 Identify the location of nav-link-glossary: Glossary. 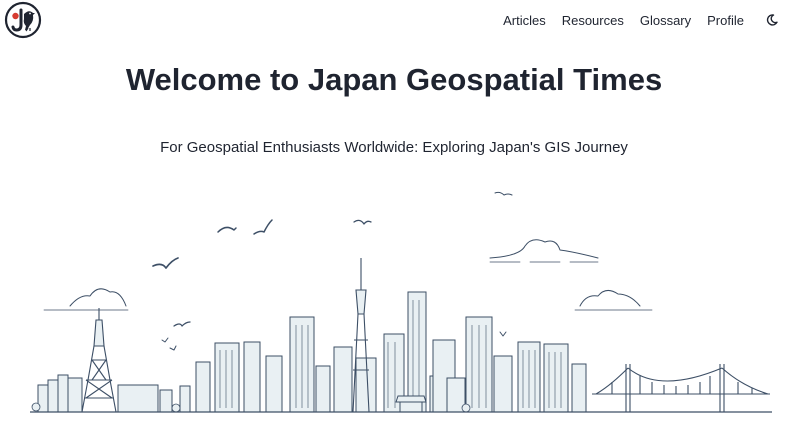
(665, 20).